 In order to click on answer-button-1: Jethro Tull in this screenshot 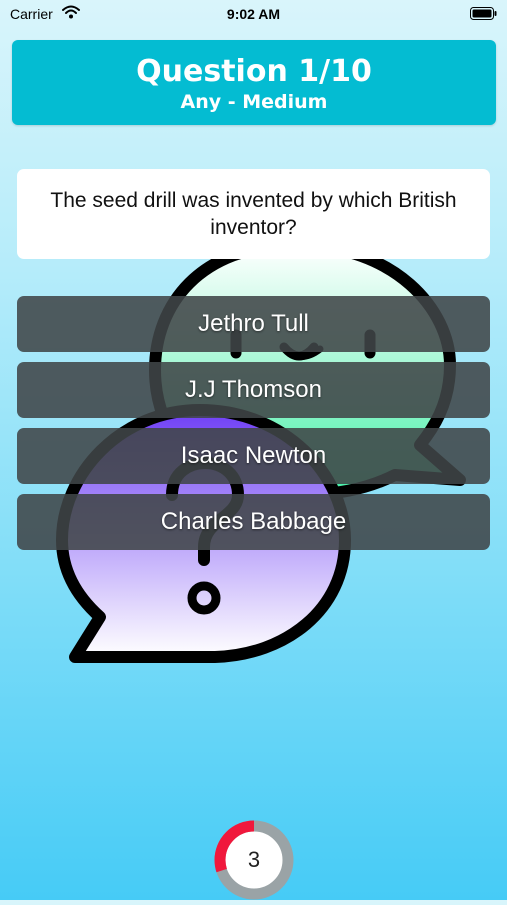, I will do `click(253, 324)`.